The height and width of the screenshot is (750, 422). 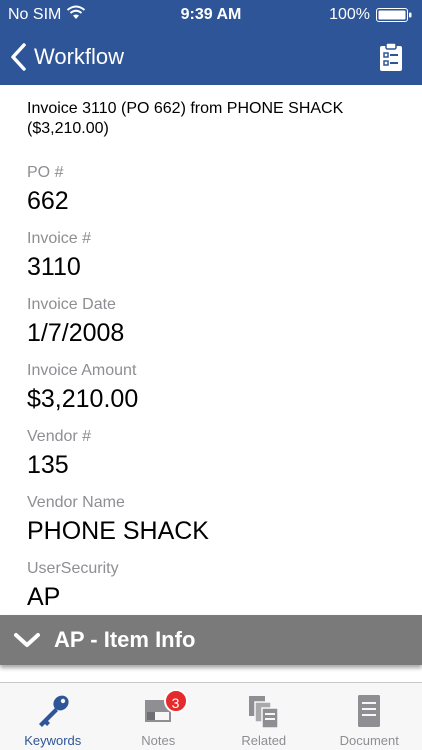 What do you see at coordinates (264, 740) in the screenshot?
I see `tab-label: Related` at bounding box center [264, 740].